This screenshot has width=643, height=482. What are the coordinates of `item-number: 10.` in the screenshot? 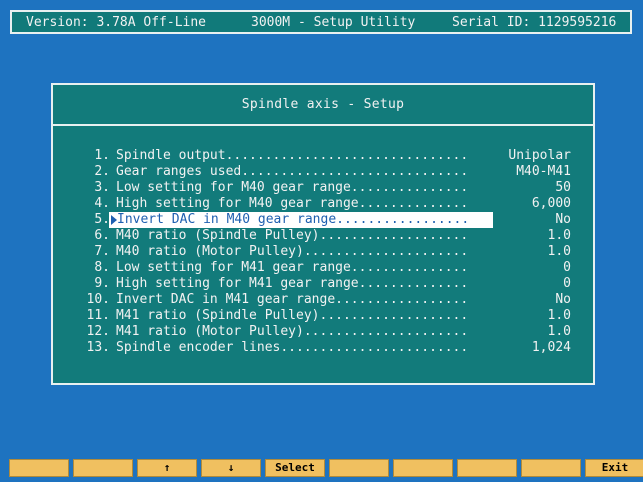 It's located at (98, 299).